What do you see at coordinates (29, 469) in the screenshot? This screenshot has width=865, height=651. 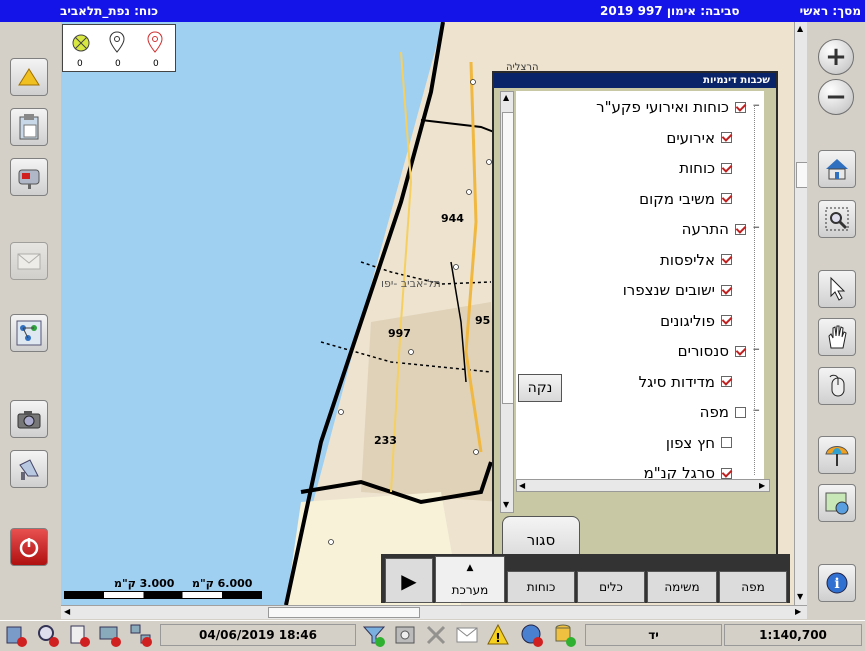 I see `broadcast-button` at bounding box center [29, 469].